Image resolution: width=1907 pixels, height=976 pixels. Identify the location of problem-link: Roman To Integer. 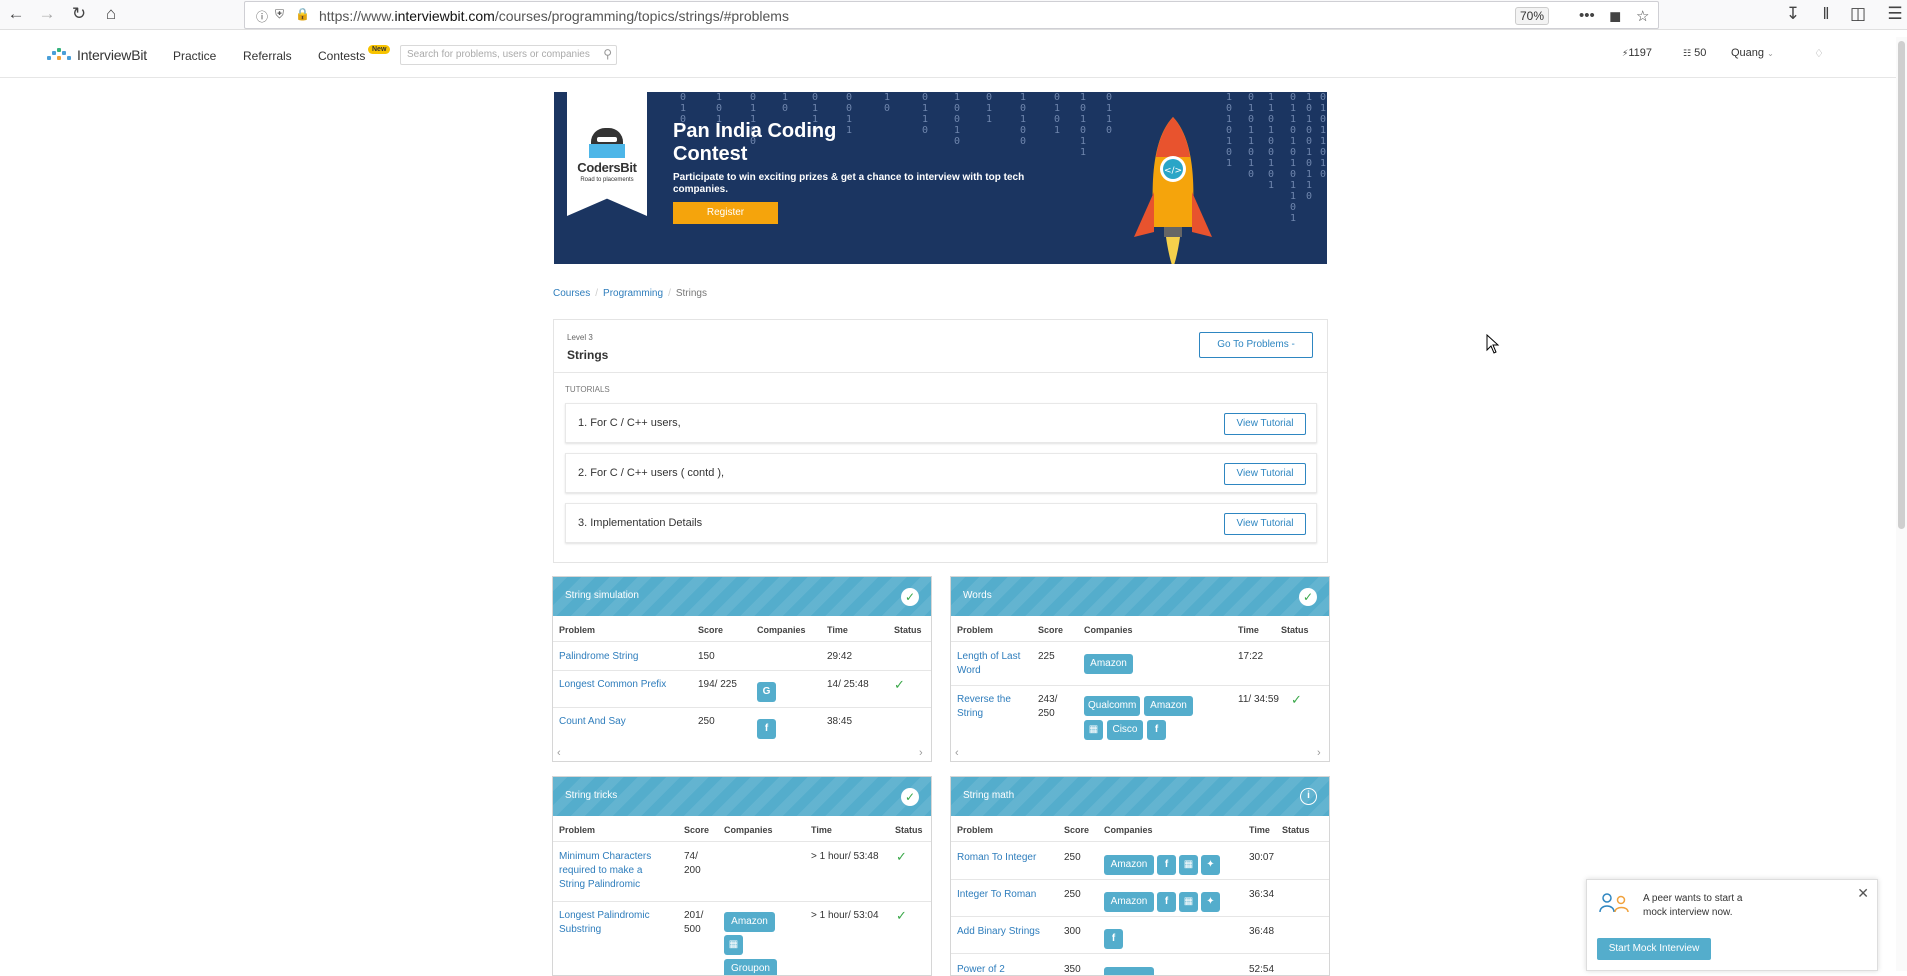
(996, 858).